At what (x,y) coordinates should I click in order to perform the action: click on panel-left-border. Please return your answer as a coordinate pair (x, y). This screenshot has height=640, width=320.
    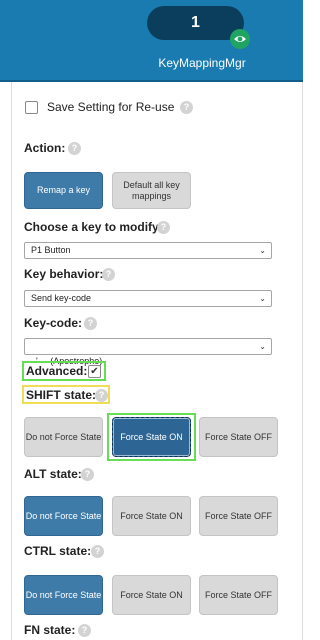
    Looking at the image, I should click on (11, 361).